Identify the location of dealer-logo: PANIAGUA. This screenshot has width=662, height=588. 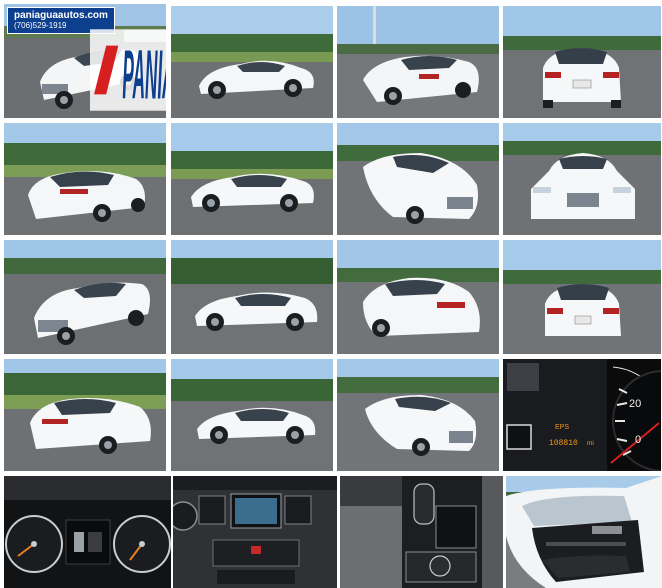
(128, 71).